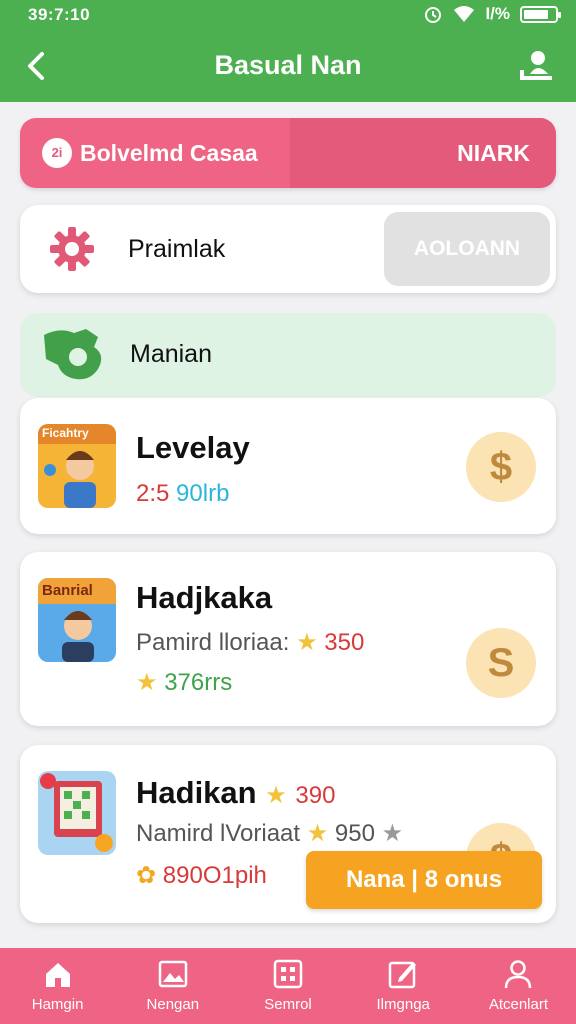 This screenshot has height=1024, width=576. Describe the element at coordinates (57, 153) in the screenshot. I see `banner-logo-icon: 2i` at that location.